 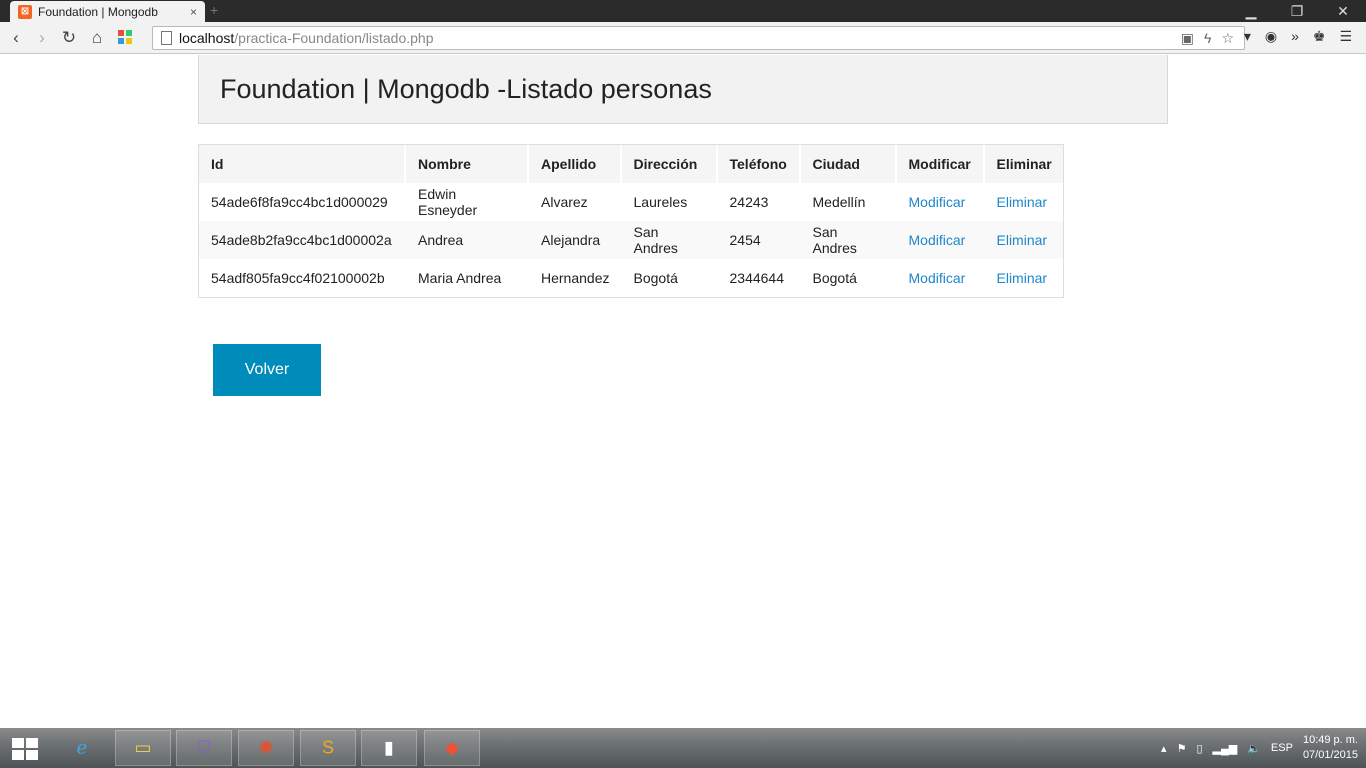 What do you see at coordinates (1225, 748) in the screenshot?
I see `network-icon: ▂▄▆` at bounding box center [1225, 748].